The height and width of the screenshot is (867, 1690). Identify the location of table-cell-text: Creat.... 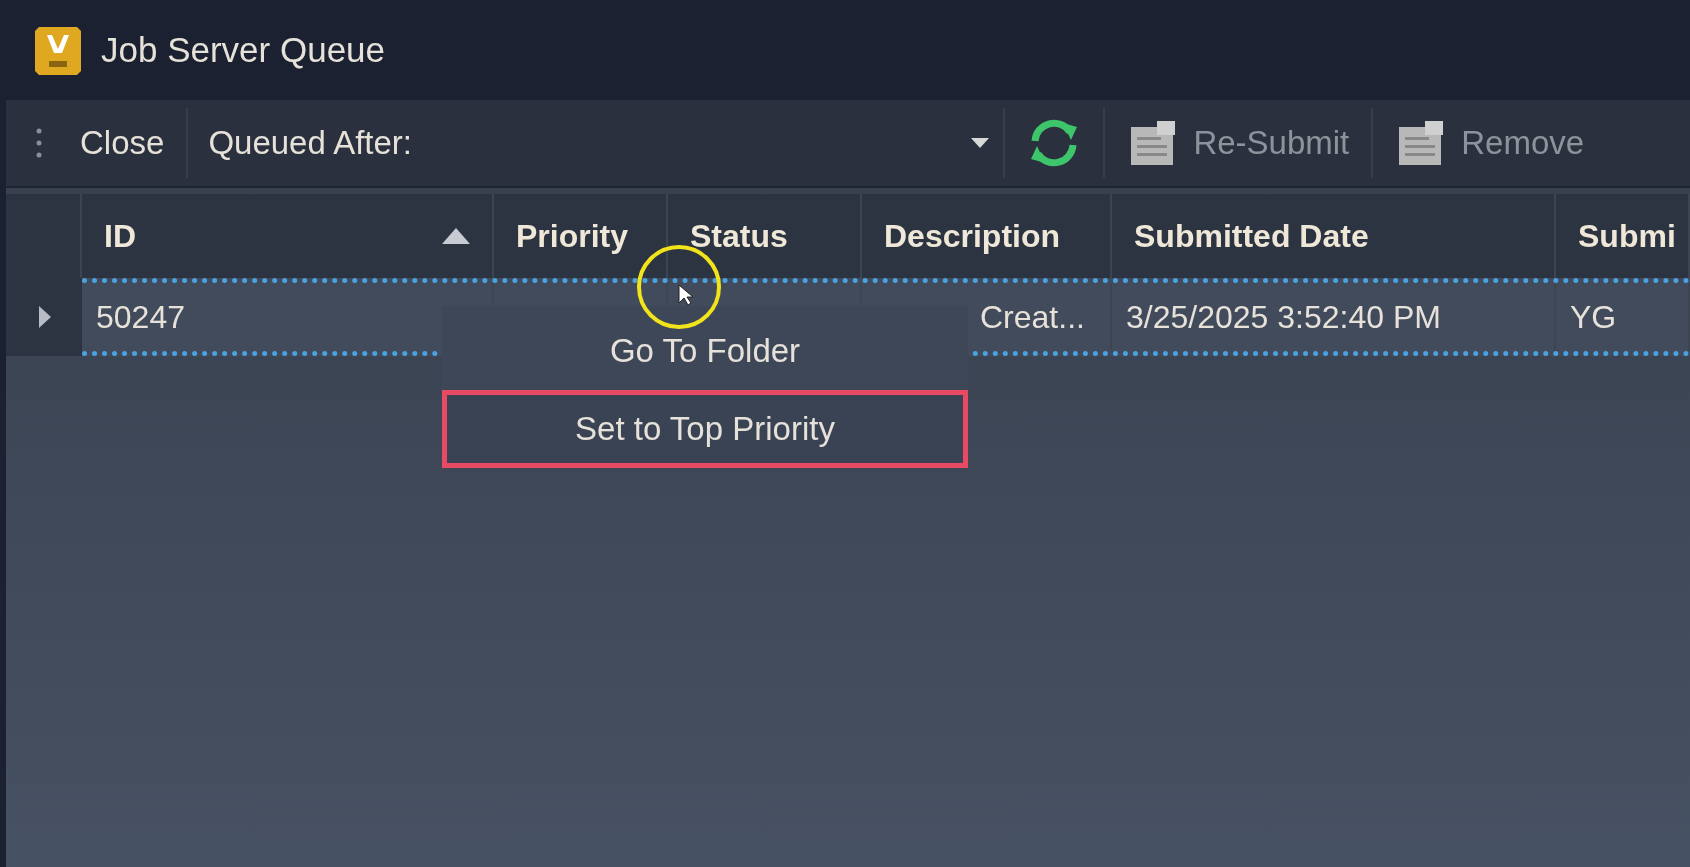
(1032, 317).